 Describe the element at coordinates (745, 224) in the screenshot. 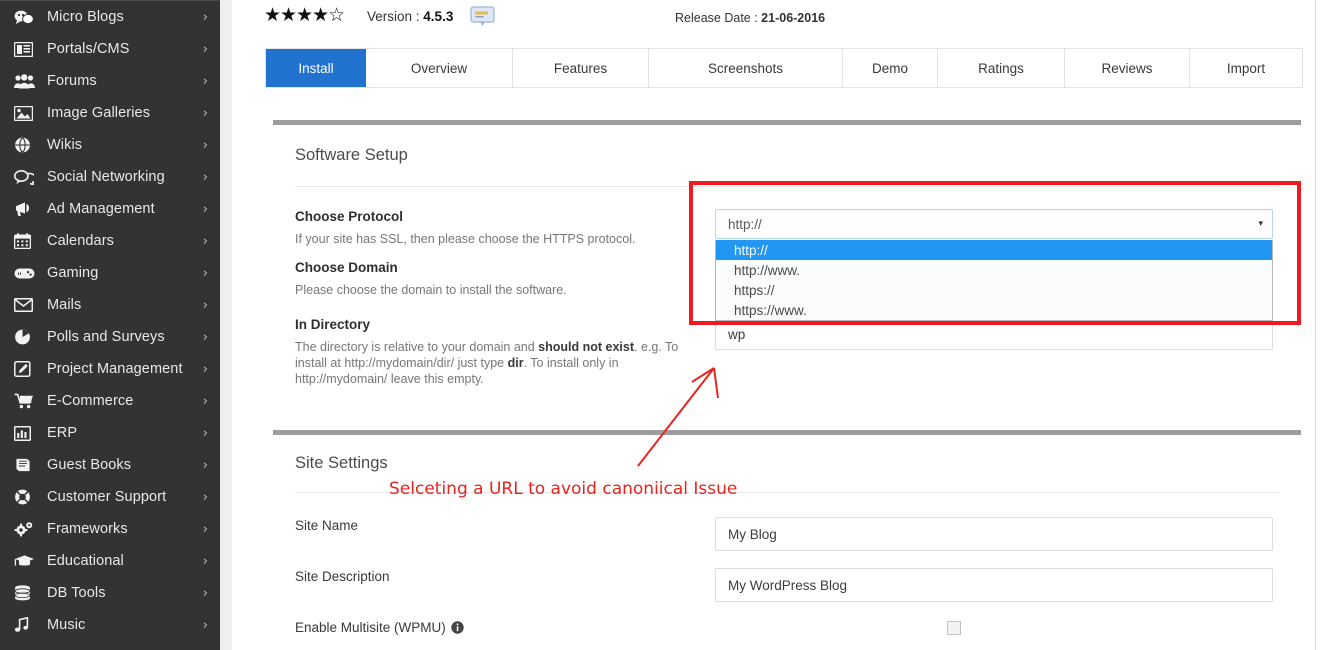

I see `protocol-select-value: http://` at that location.